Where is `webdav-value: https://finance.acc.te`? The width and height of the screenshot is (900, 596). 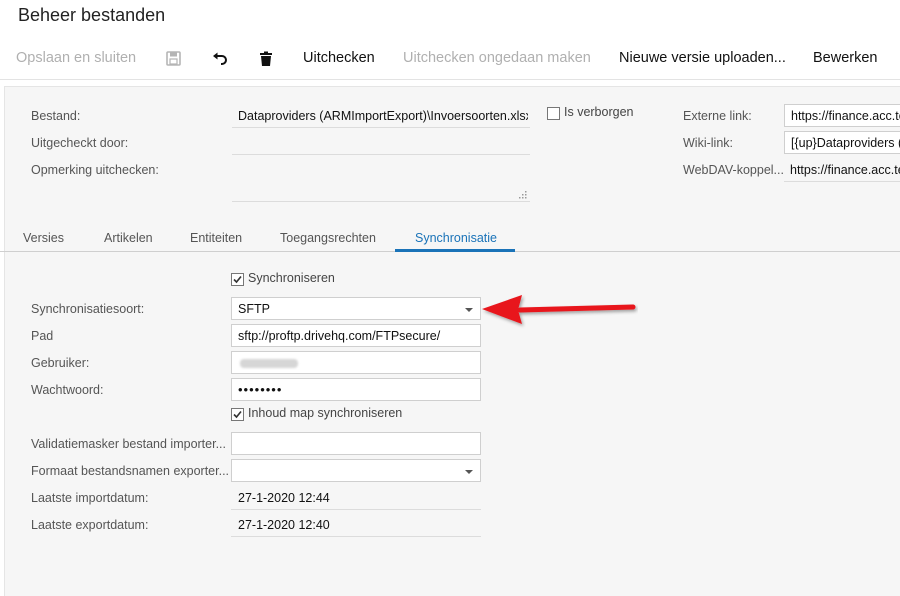 webdav-value: https://finance.acc.te is located at coordinates (845, 170).